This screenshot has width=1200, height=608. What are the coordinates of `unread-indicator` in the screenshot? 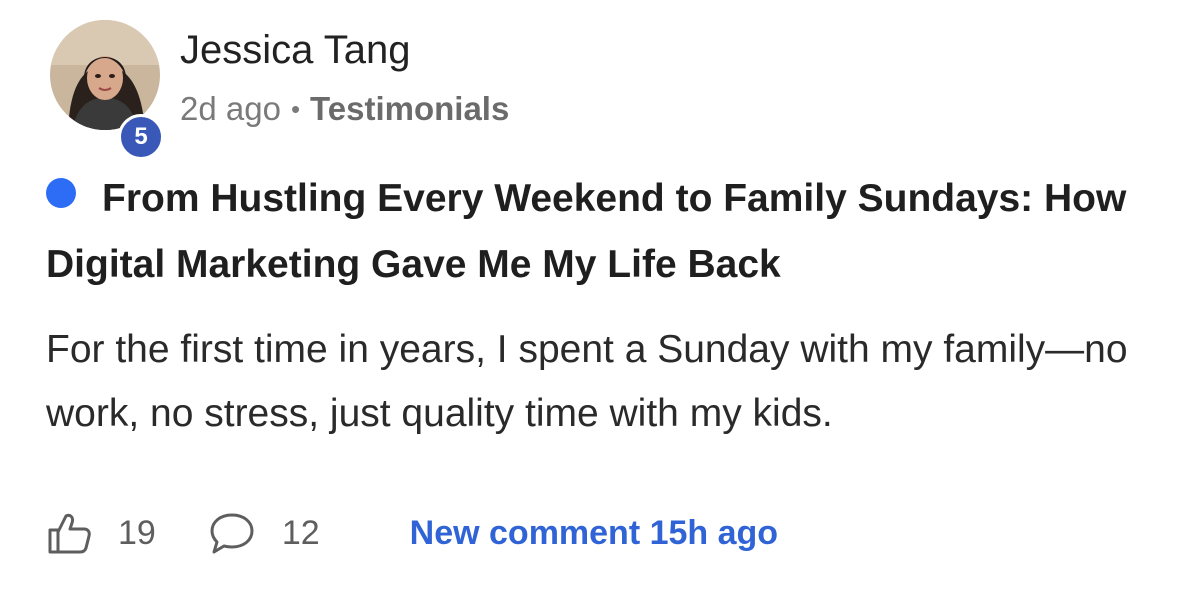 It's located at (61, 193).